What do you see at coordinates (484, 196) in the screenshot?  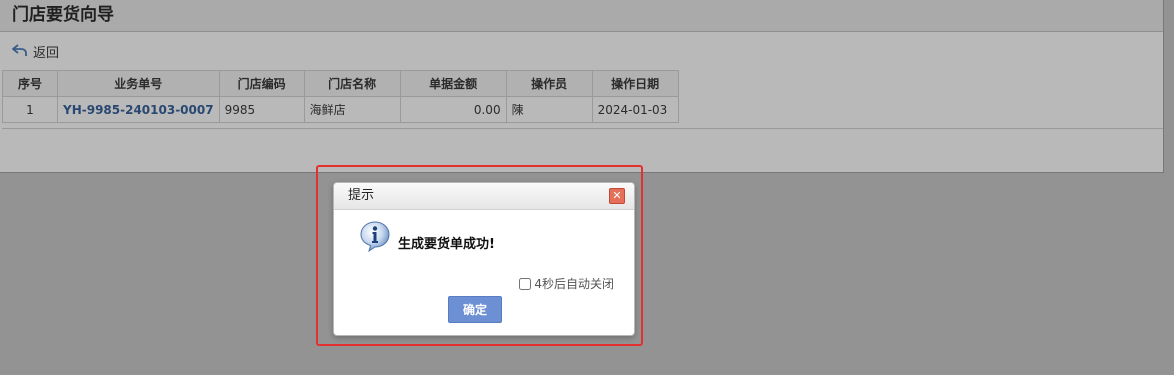 I see `dialog-header: 提示 ✕` at bounding box center [484, 196].